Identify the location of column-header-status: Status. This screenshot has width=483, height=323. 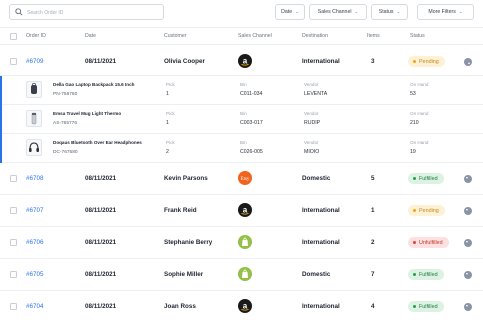
(417, 36).